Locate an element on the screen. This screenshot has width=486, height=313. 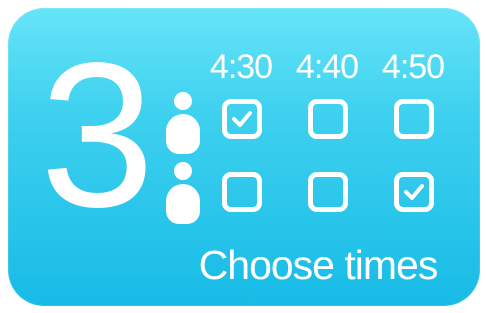
choose-times-label: Choose times is located at coordinates (318, 265).